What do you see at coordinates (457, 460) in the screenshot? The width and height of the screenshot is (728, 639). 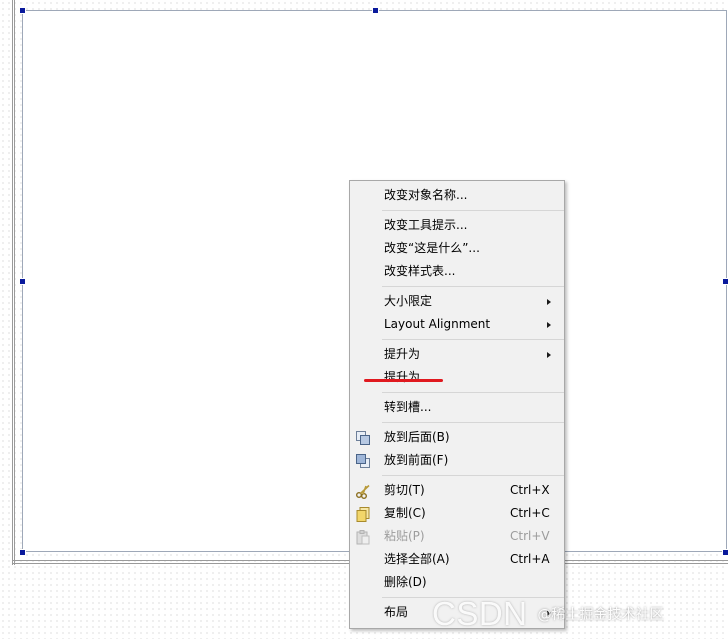 I see `menu-item-5-1-放到前面-f: 放到前面(F)` at bounding box center [457, 460].